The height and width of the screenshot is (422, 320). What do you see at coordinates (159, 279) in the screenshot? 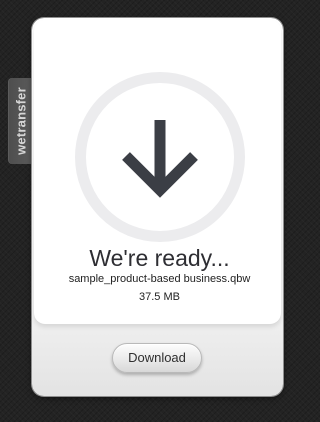
I see `file-name: sample_product-based business.qbw` at bounding box center [159, 279].